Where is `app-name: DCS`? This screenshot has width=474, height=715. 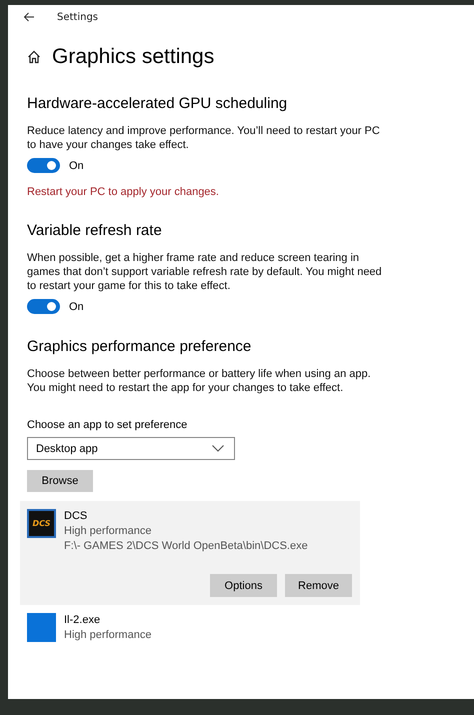
app-name: DCS is located at coordinates (76, 516).